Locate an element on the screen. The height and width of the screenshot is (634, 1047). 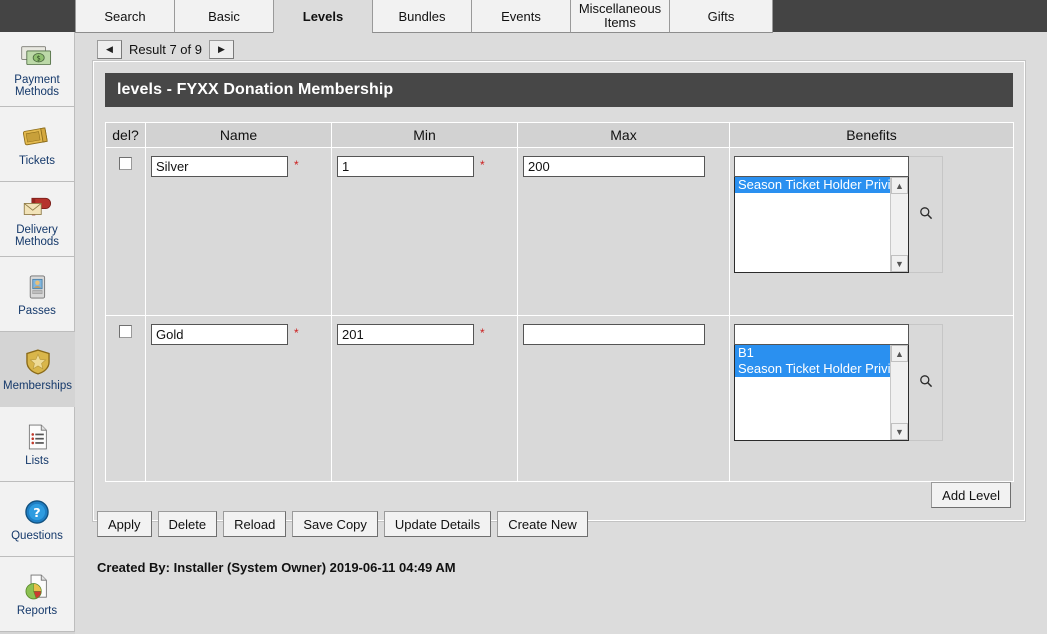
tab-label: Events is located at coordinates (521, 16).